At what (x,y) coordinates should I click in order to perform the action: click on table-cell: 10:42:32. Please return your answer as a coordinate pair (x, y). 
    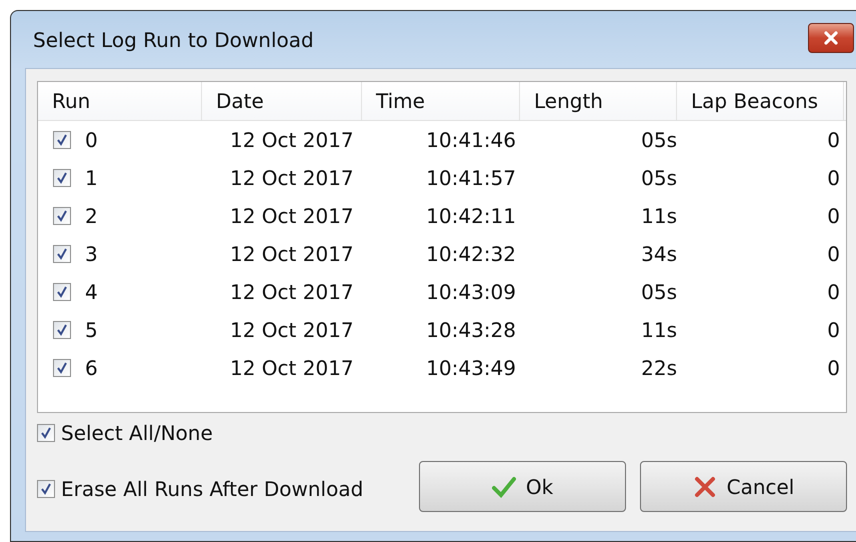
    Looking at the image, I should click on (471, 254).